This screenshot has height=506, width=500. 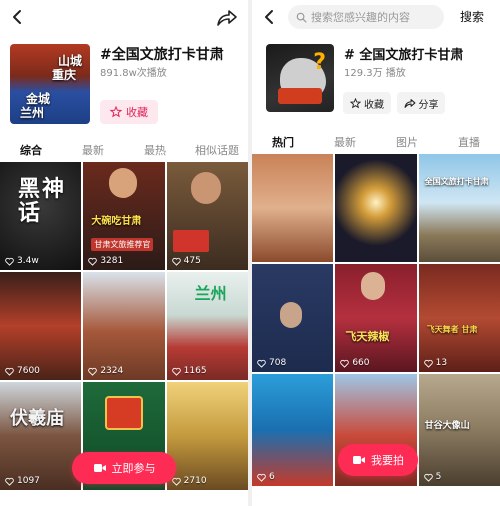 I want to click on like-count: 5, so click(x=432, y=477).